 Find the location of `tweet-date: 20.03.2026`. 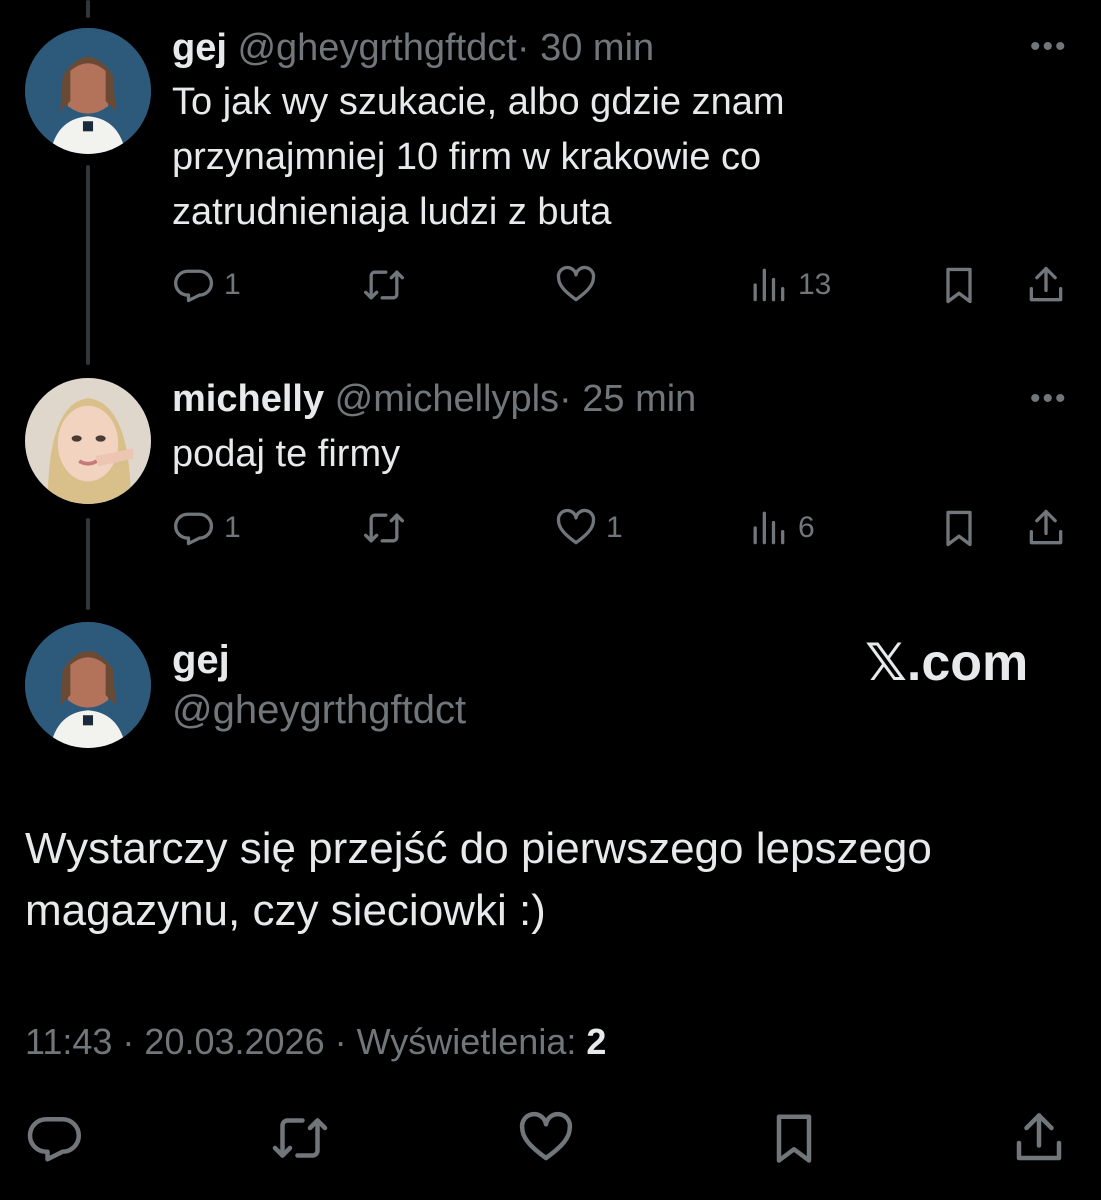

tweet-date: 20.03.2026 is located at coordinates (234, 1041).